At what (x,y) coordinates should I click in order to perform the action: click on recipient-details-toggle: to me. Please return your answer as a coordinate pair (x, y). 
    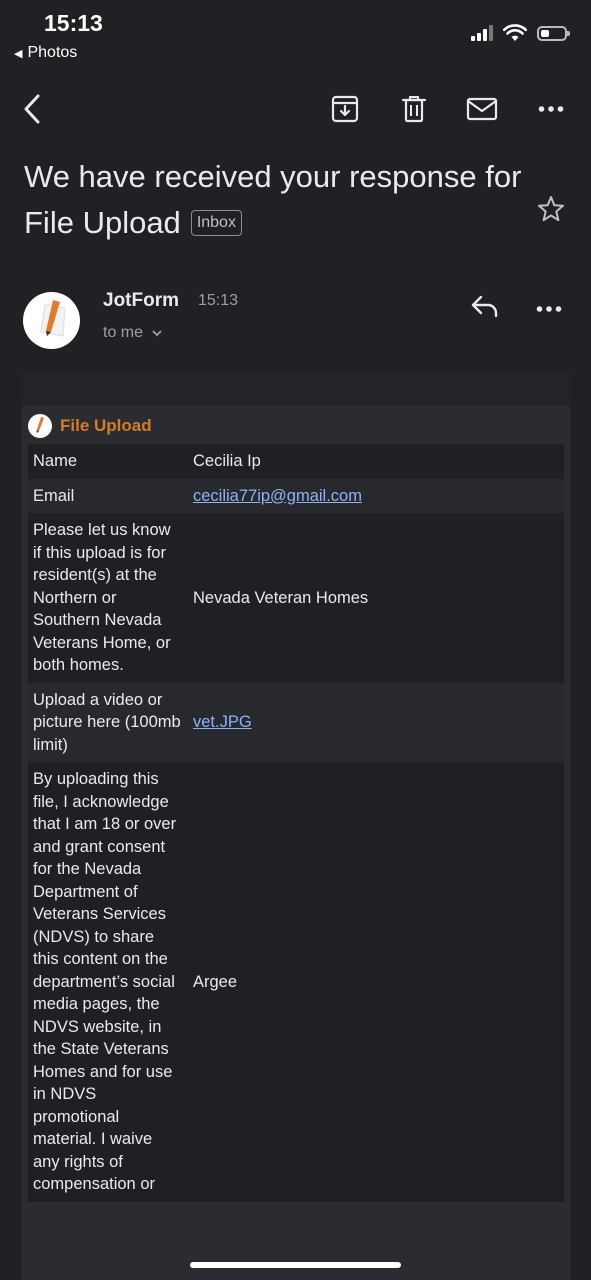
    Looking at the image, I should click on (133, 333).